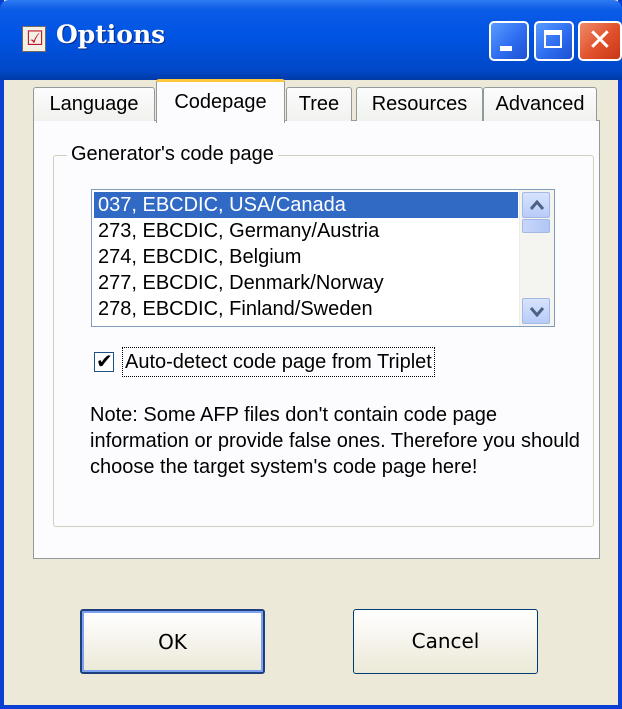  I want to click on maximize-icon, so click(553, 39).